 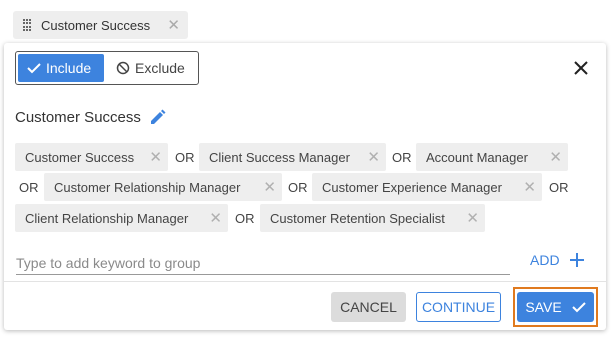 I want to click on save-button: SAVE, so click(x=555, y=307).